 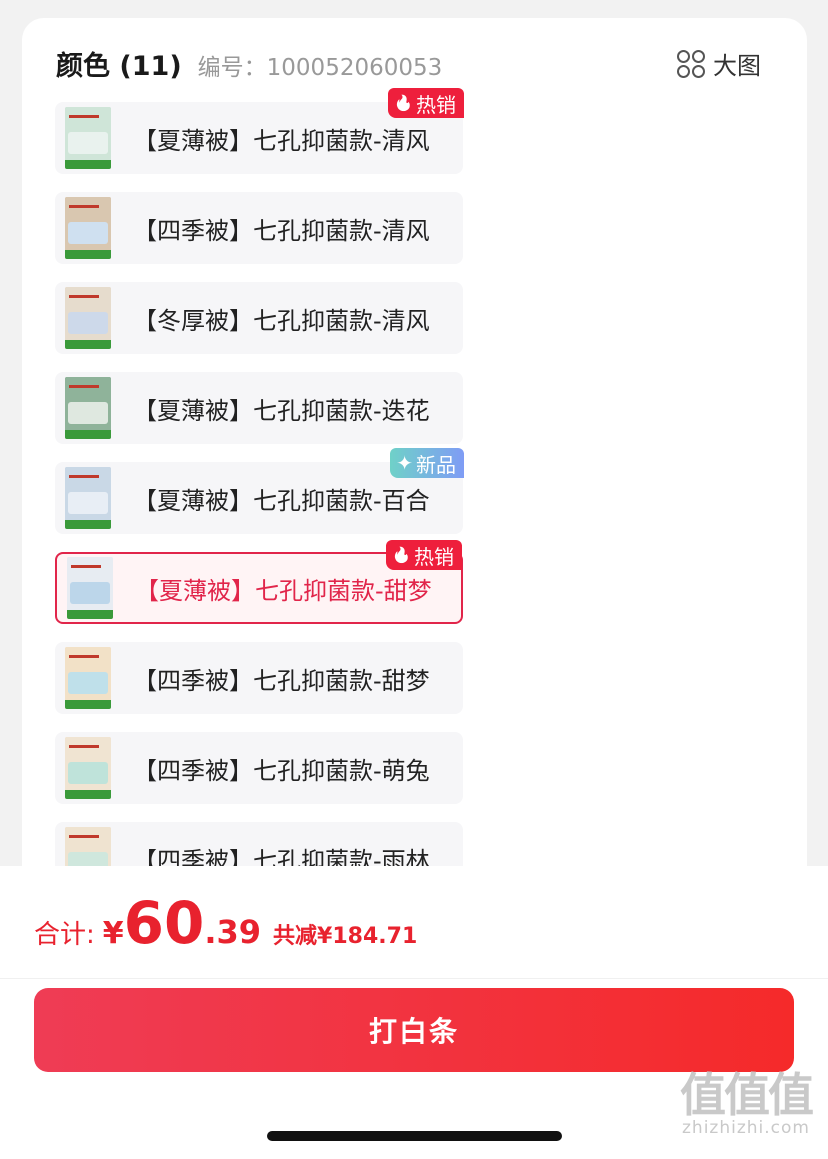 I want to click on big-view-button: 大图, so click(x=719, y=63).